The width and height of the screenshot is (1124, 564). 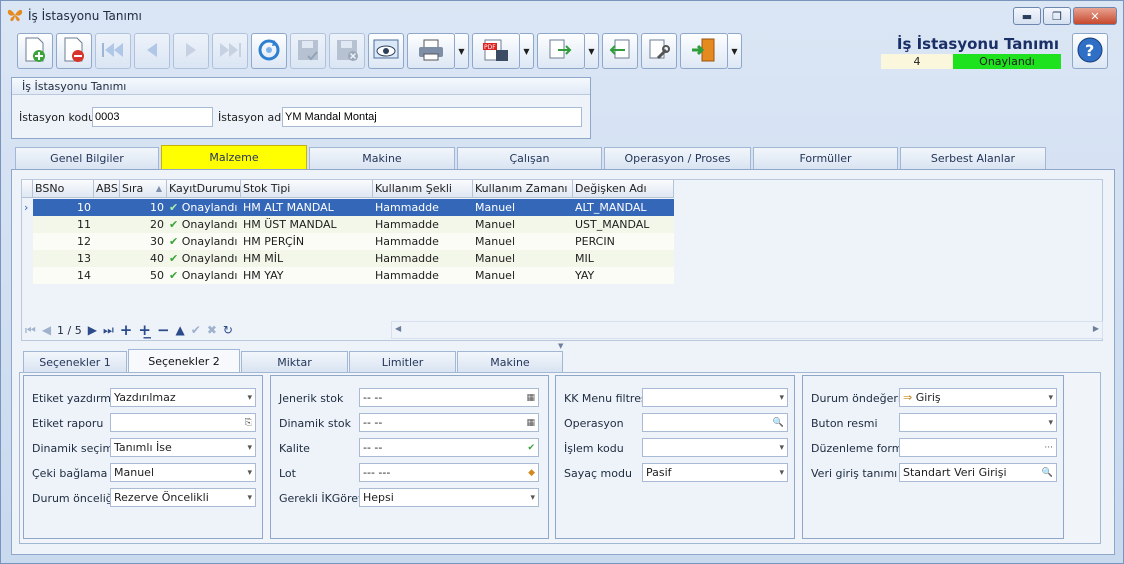 What do you see at coordinates (978, 472) in the screenshot?
I see `data-entry-def-input: Standart Veri Girişi 🔍` at bounding box center [978, 472].